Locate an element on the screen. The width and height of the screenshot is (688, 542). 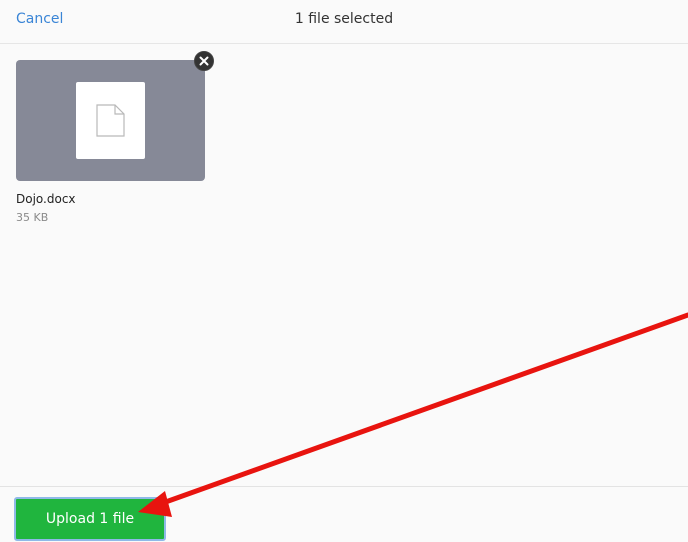
cancel-button: Cancel is located at coordinates (39, 19).